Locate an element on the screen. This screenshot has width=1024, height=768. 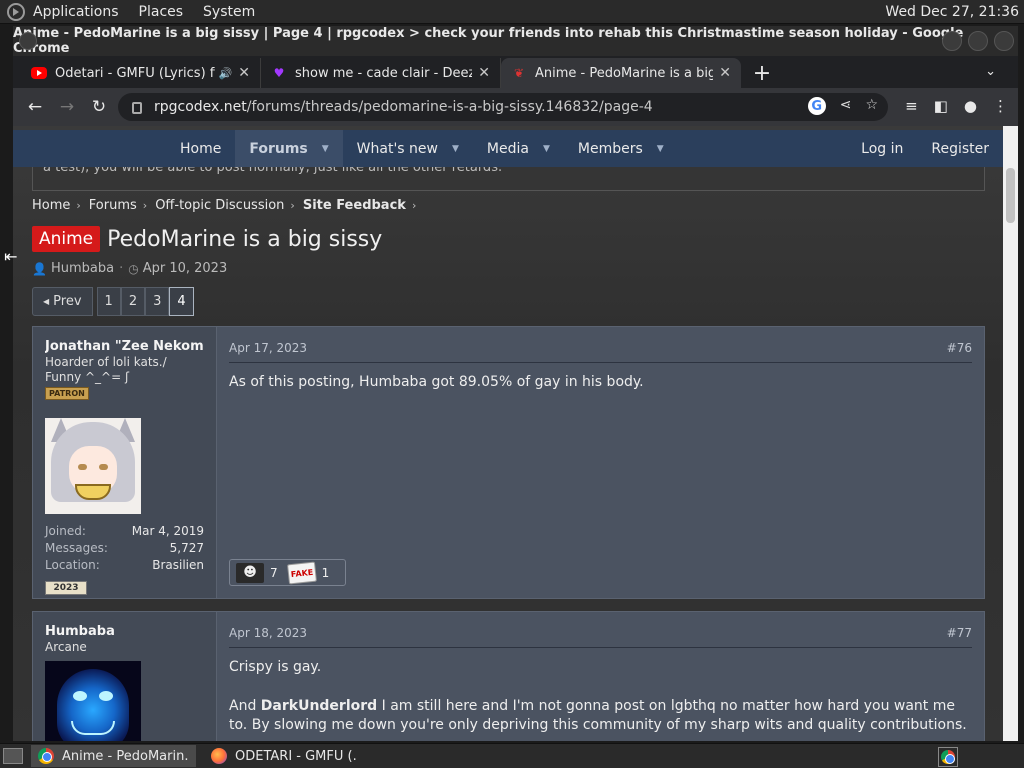
google-lens-icon: G is located at coordinates (816, 106).